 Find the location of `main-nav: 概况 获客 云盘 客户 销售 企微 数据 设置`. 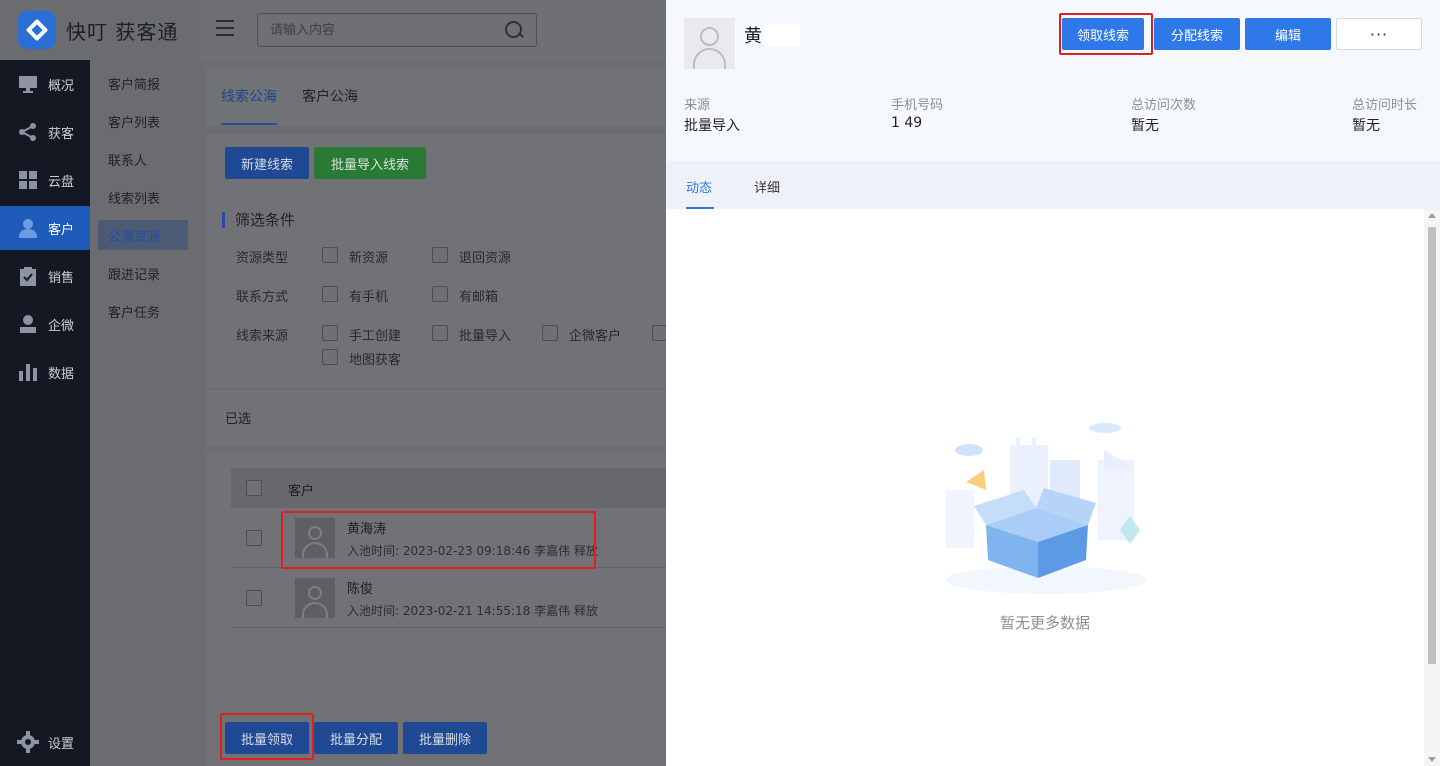

main-nav: 概况 获客 云盘 客户 销售 企微 数据 设置 is located at coordinates (45, 383).